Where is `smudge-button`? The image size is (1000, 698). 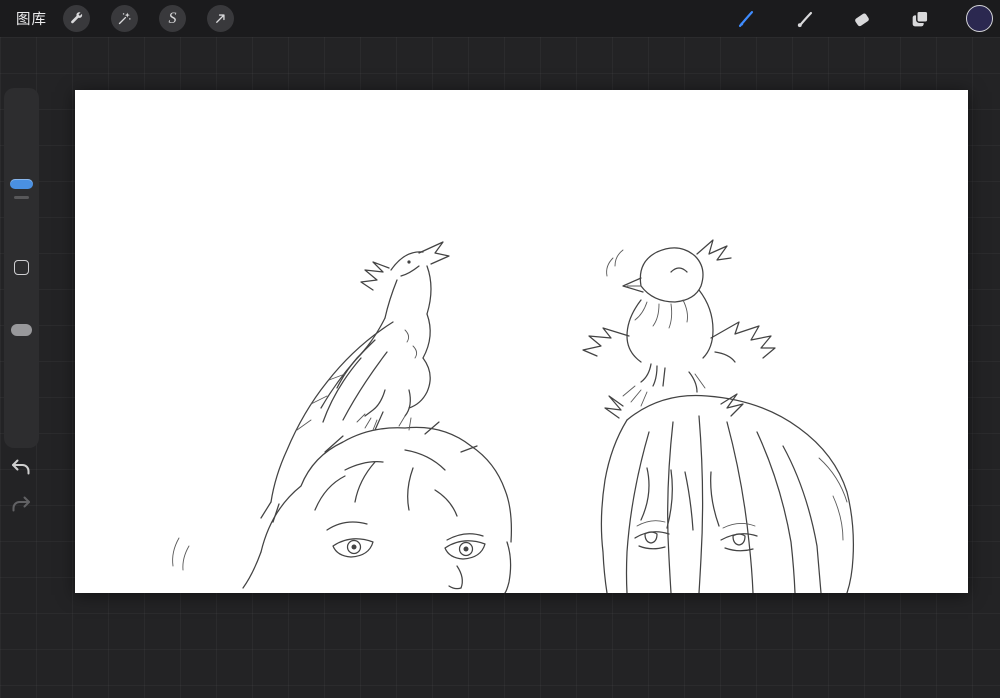 smudge-button is located at coordinates (805, 19).